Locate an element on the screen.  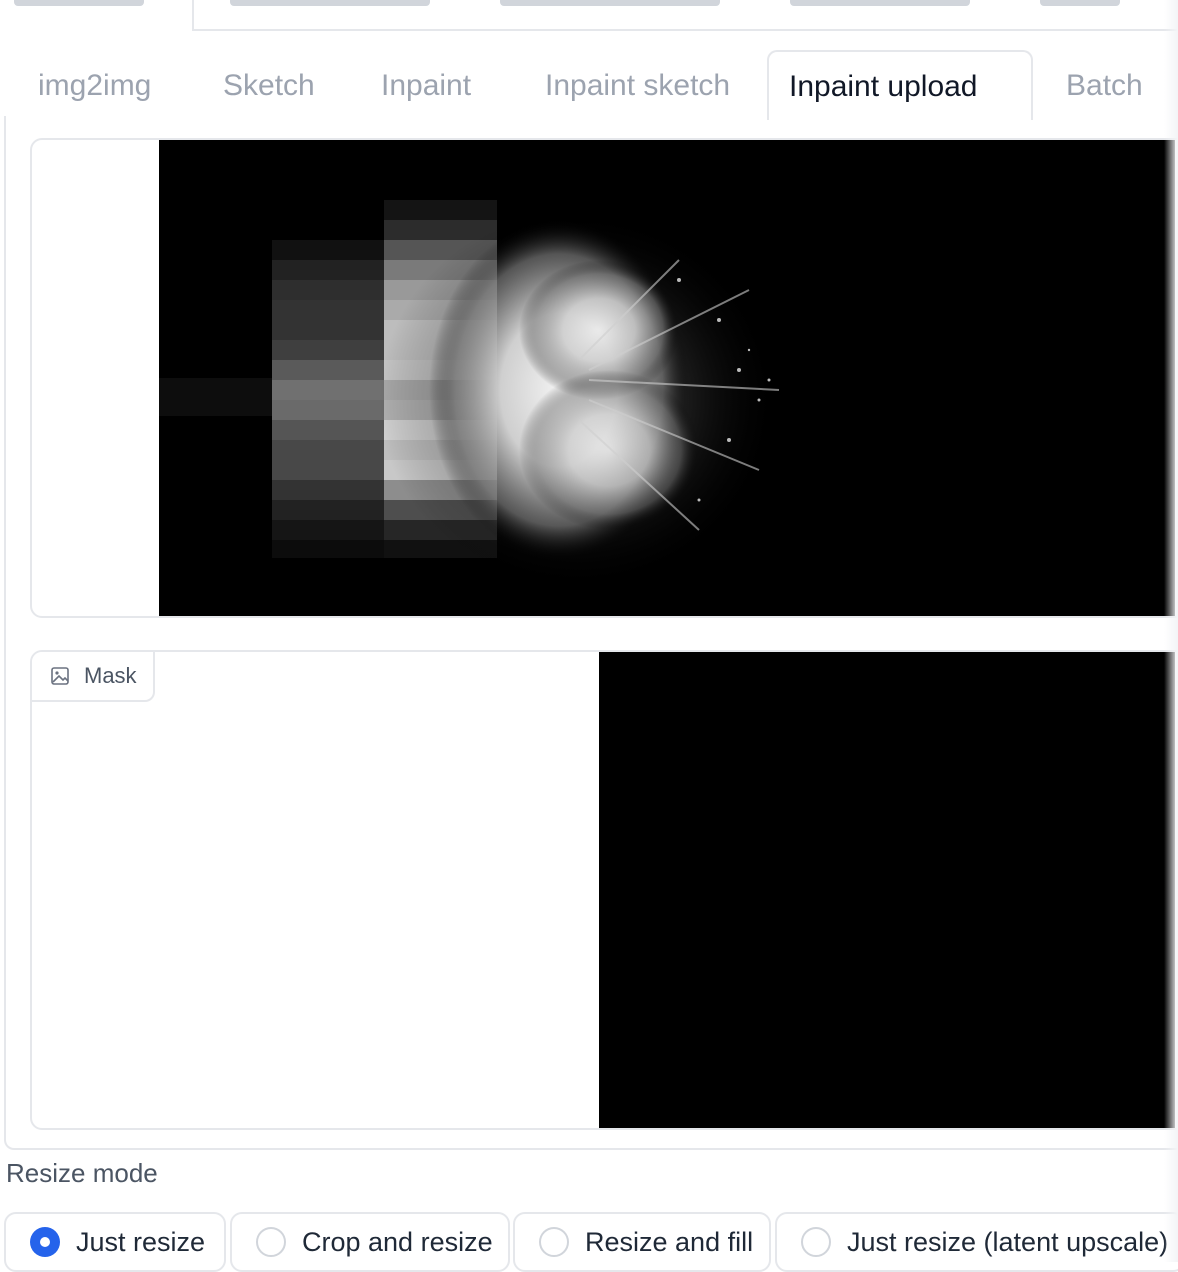
tab-sketch: Sketch is located at coordinates (269, 86).